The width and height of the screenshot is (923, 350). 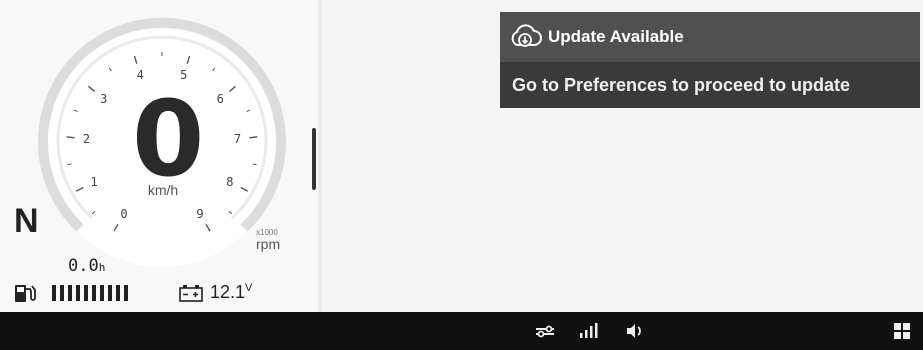 I want to click on connection-icon, so click(x=545, y=331).